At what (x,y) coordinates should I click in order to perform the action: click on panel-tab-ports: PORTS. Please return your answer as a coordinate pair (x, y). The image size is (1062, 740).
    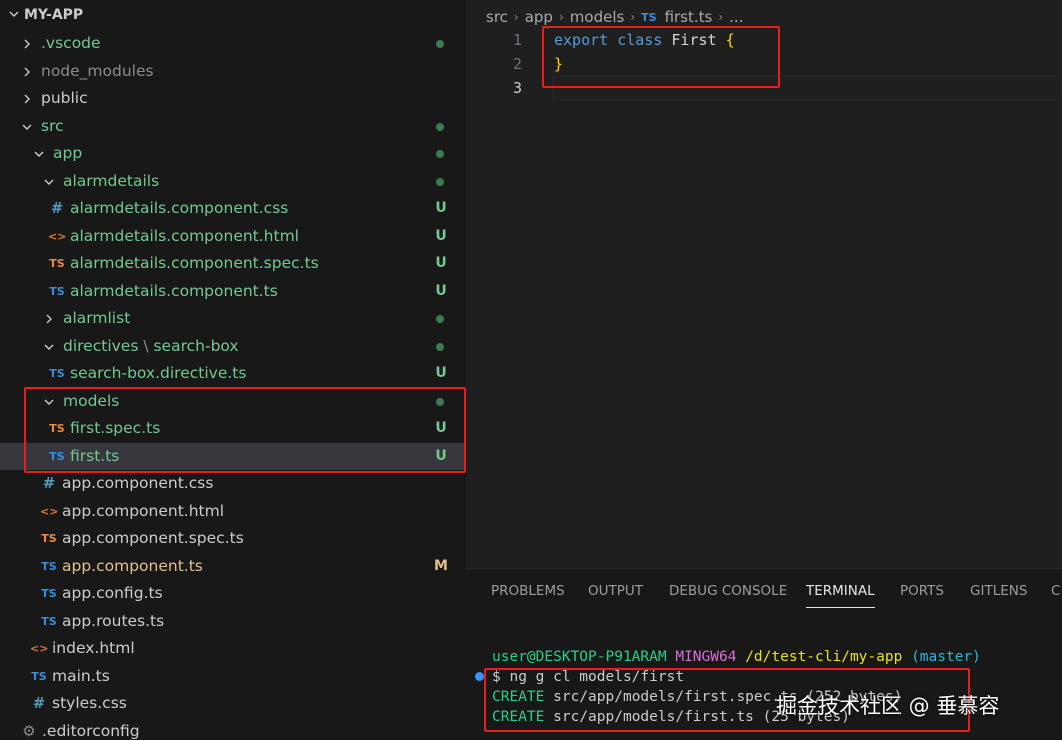
    Looking at the image, I should click on (922, 591).